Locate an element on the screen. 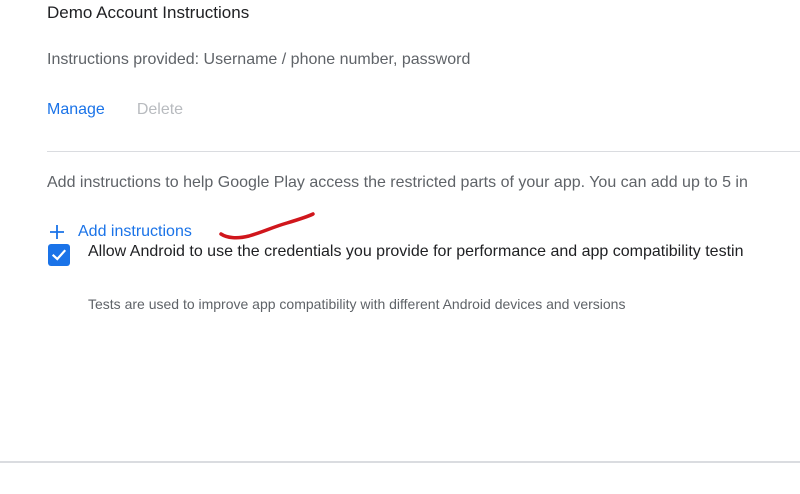  section-title: Demo Account Instructions is located at coordinates (148, 12).